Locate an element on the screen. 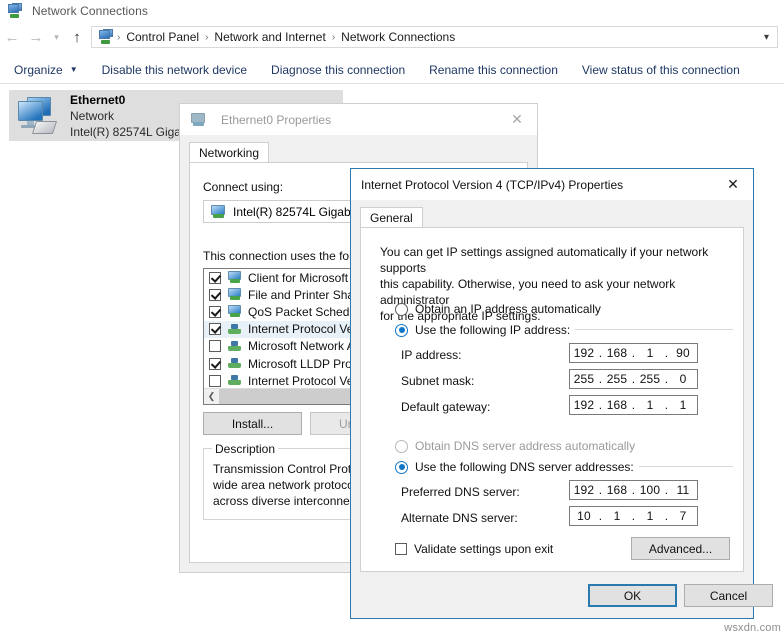 The width and height of the screenshot is (784, 634). connection-adapter: Intel(R) 82574L Giga is located at coordinates (125, 131).